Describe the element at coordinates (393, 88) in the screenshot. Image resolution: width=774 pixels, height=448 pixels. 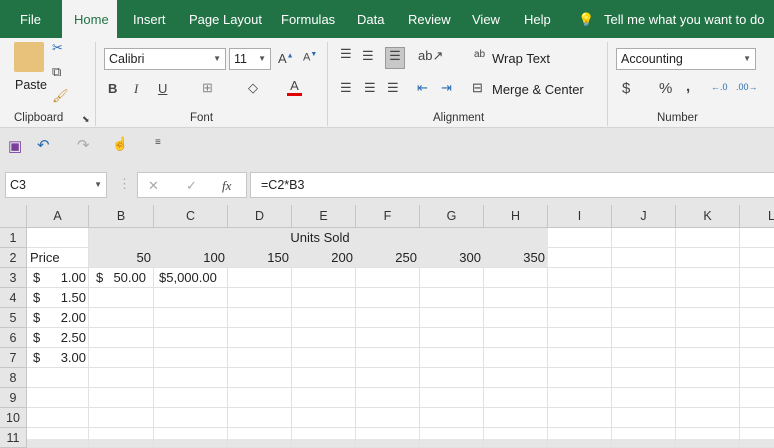
I see `align-right-icon: ☰` at that location.